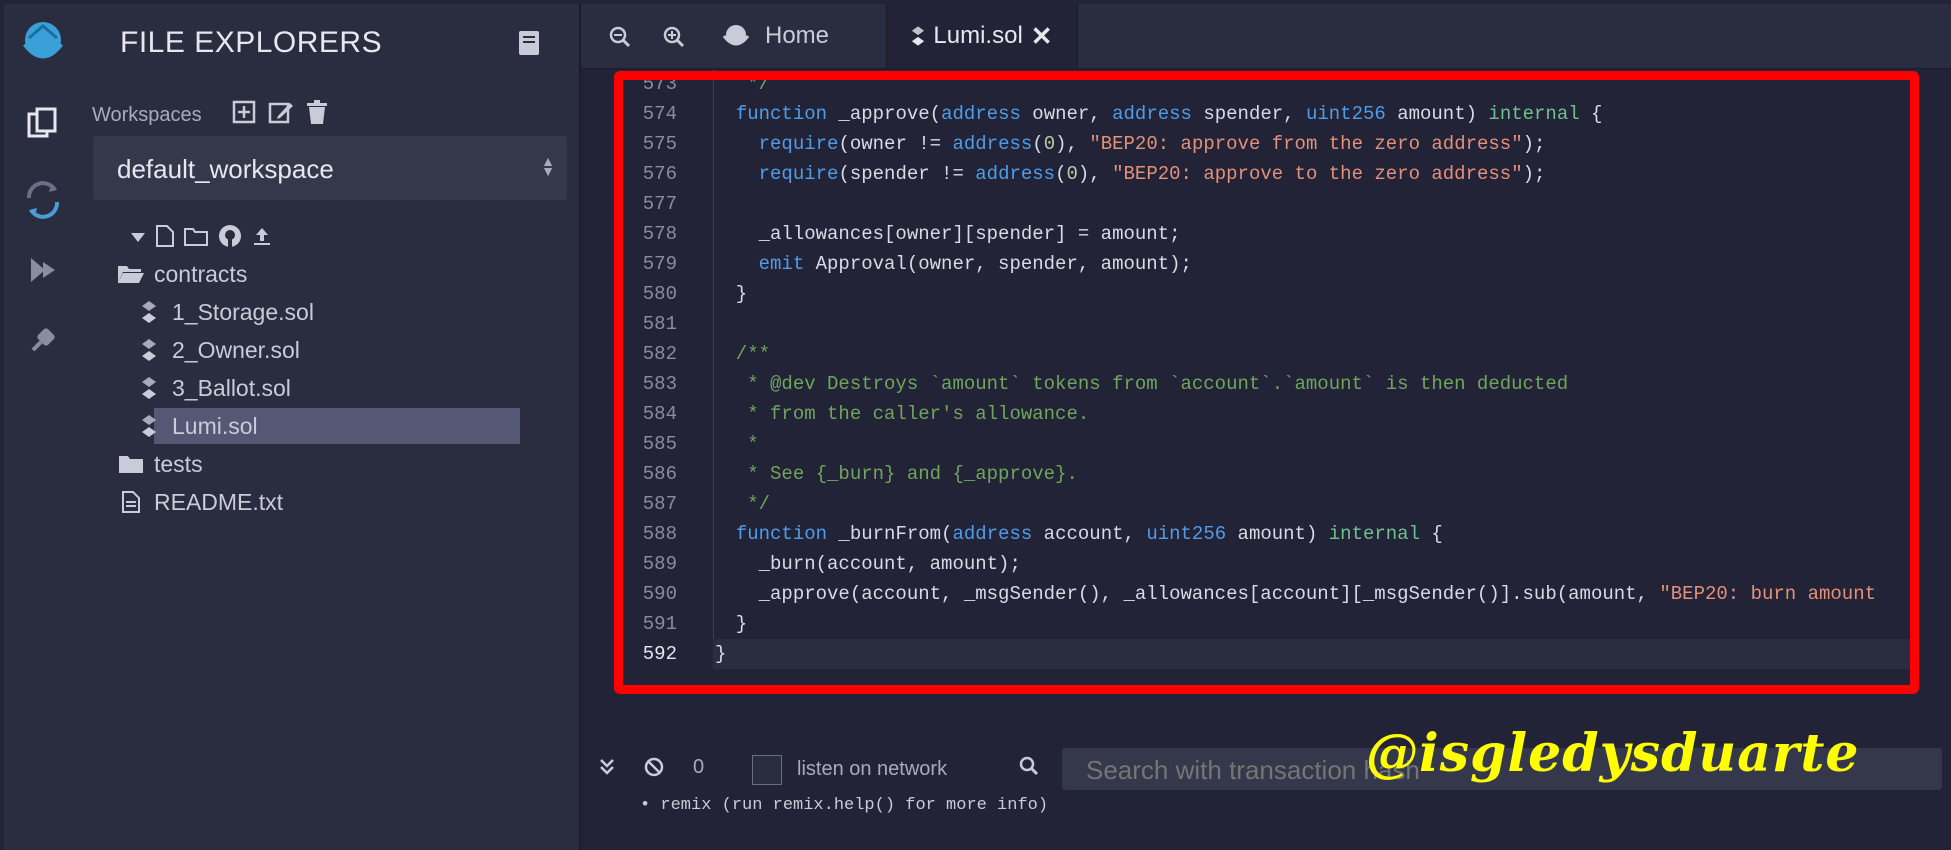 This screenshot has width=1951, height=850. What do you see at coordinates (674, 39) in the screenshot?
I see `zoom-in-icon` at bounding box center [674, 39].